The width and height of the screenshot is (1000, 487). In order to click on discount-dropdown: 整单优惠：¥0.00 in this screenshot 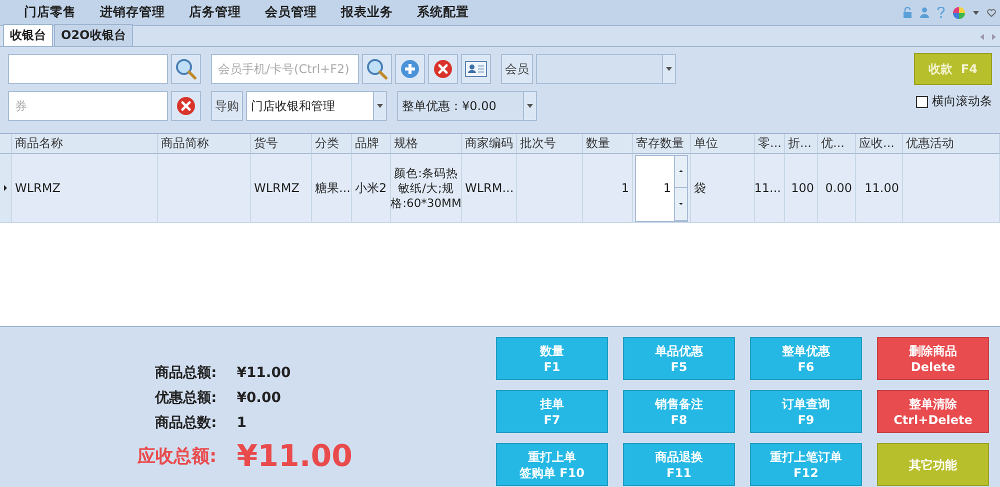, I will do `click(467, 106)`.